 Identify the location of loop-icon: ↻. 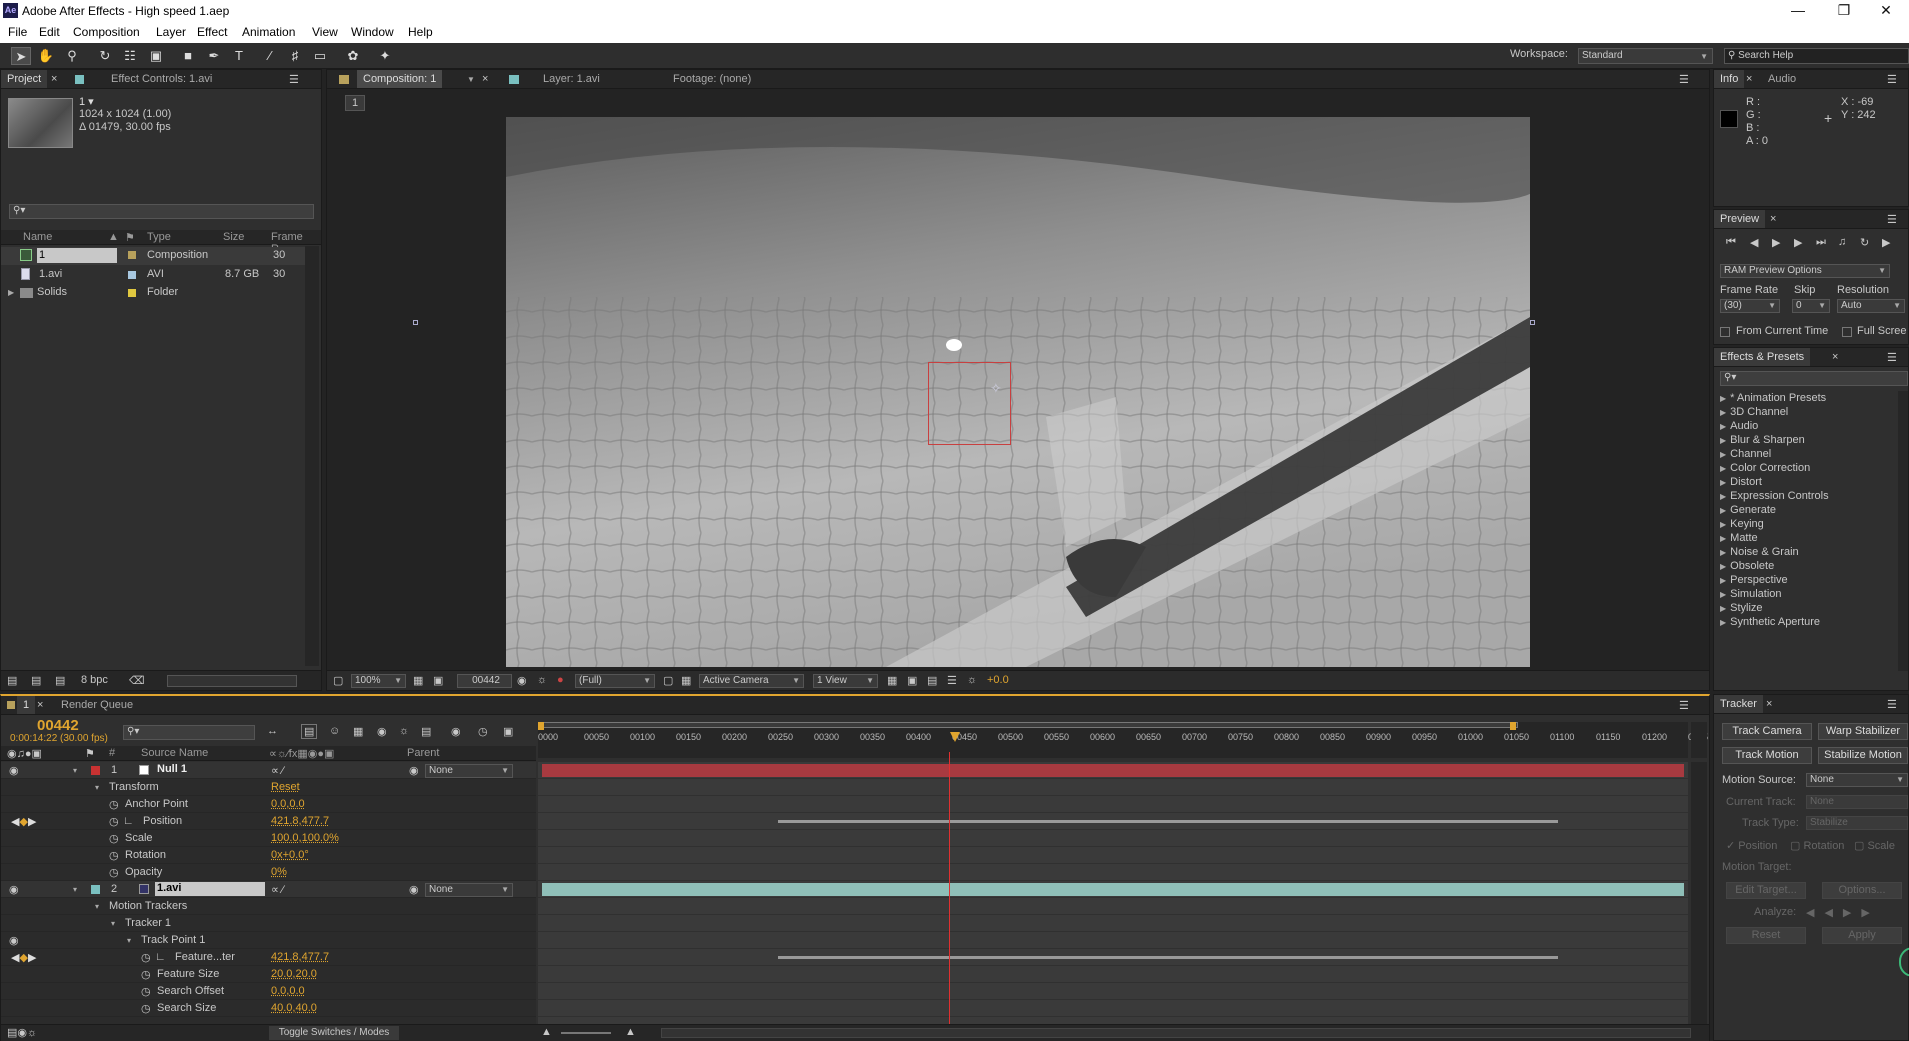
(1864, 242).